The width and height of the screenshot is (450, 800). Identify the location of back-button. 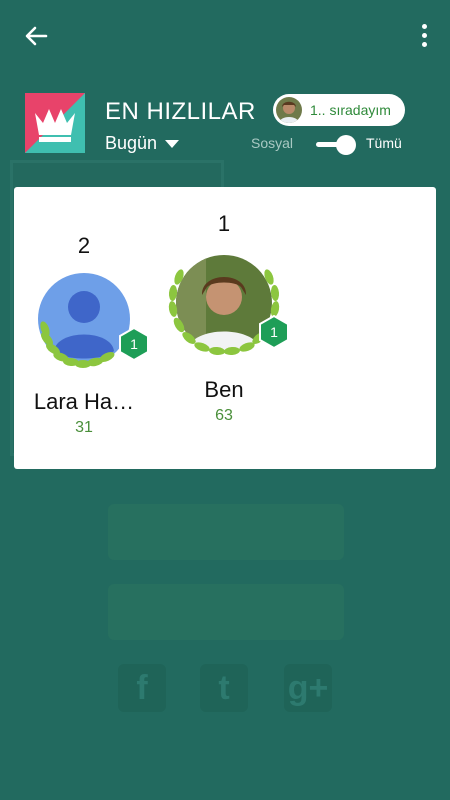
(36, 36).